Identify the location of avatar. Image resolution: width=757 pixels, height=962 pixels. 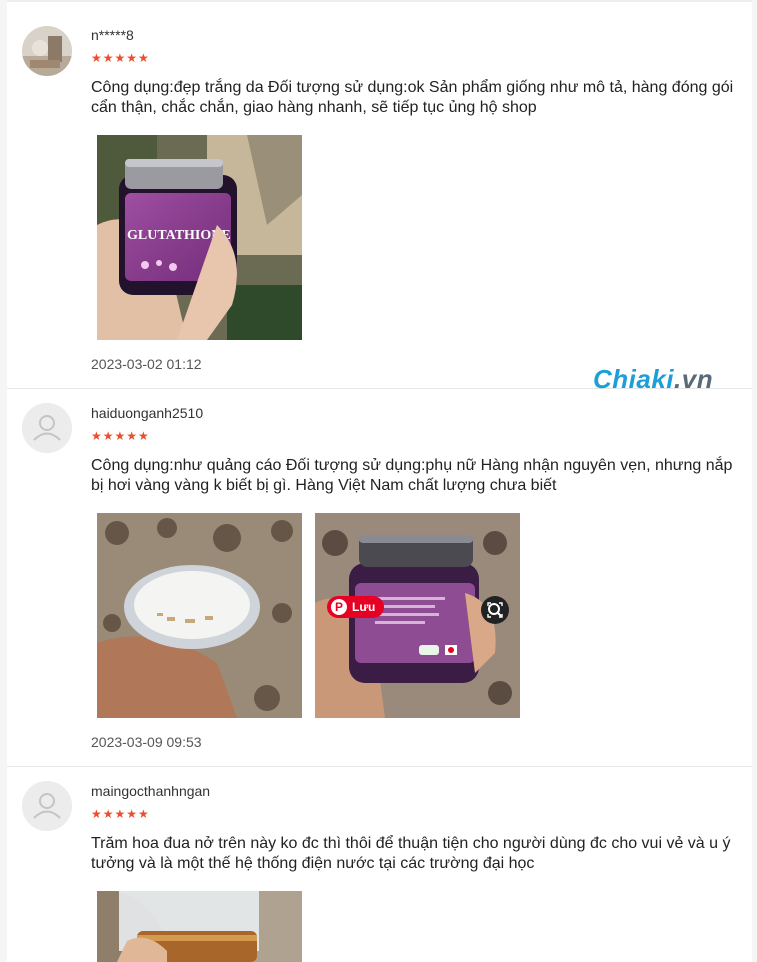
(47, 51).